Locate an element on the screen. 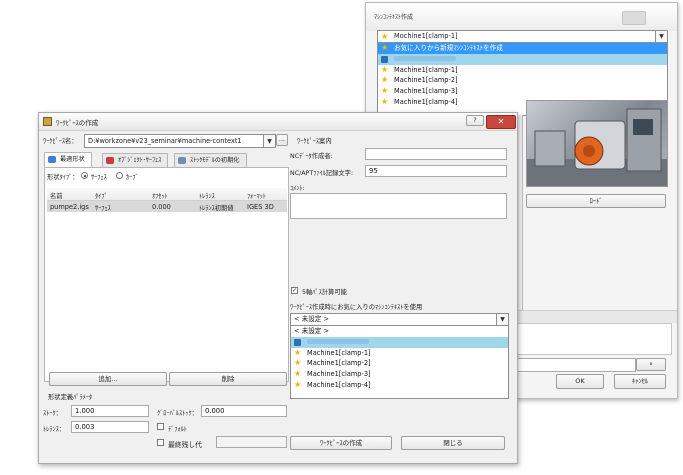 The height and width of the screenshot is (475, 683). ok-button: OK is located at coordinates (580, 381).